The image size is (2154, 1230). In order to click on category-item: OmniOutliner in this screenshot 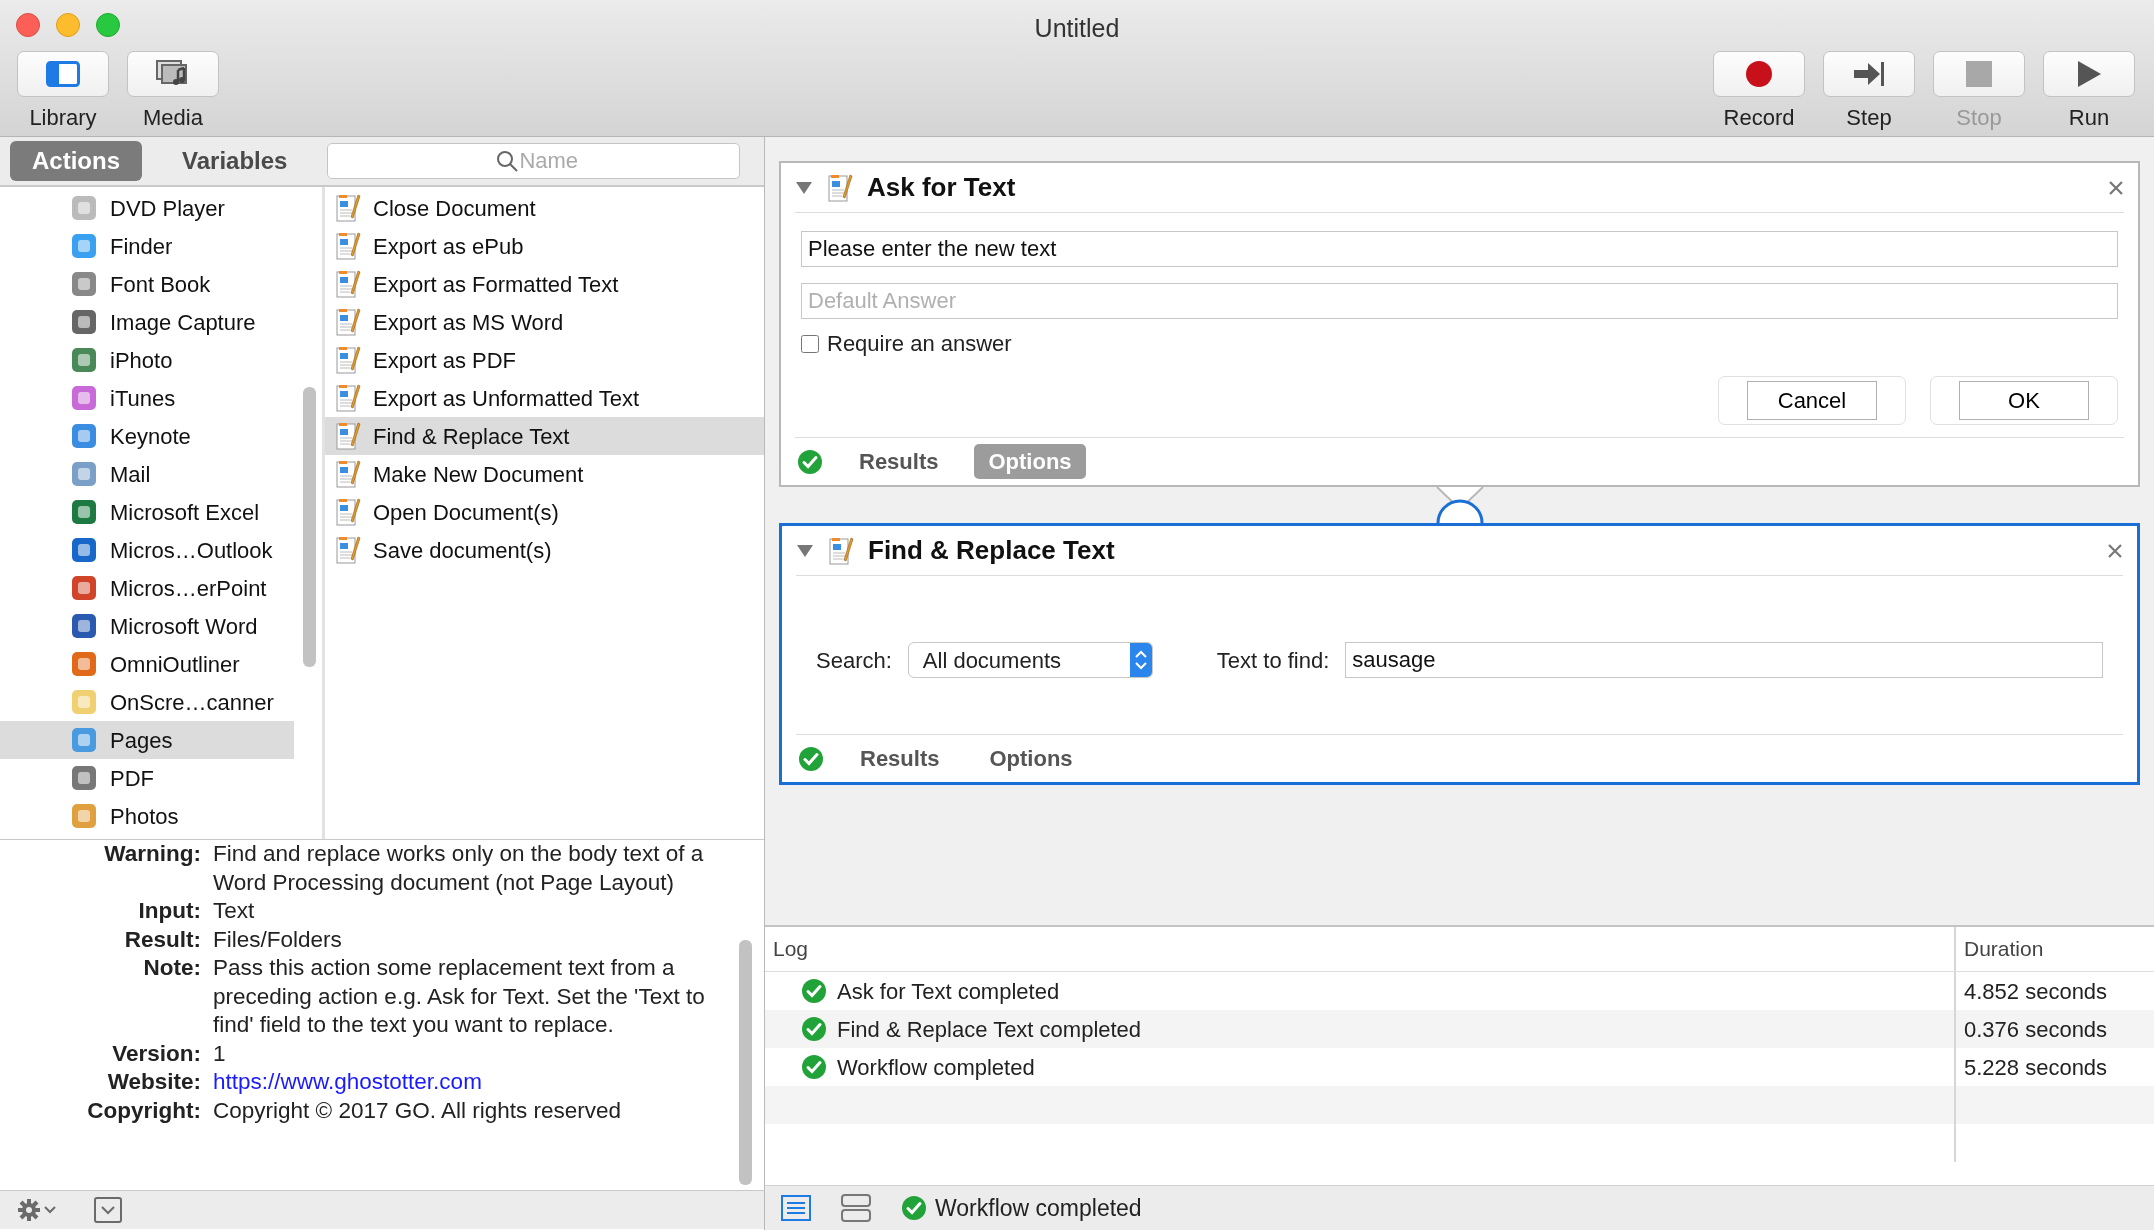, I will do `click(147, 664)`.